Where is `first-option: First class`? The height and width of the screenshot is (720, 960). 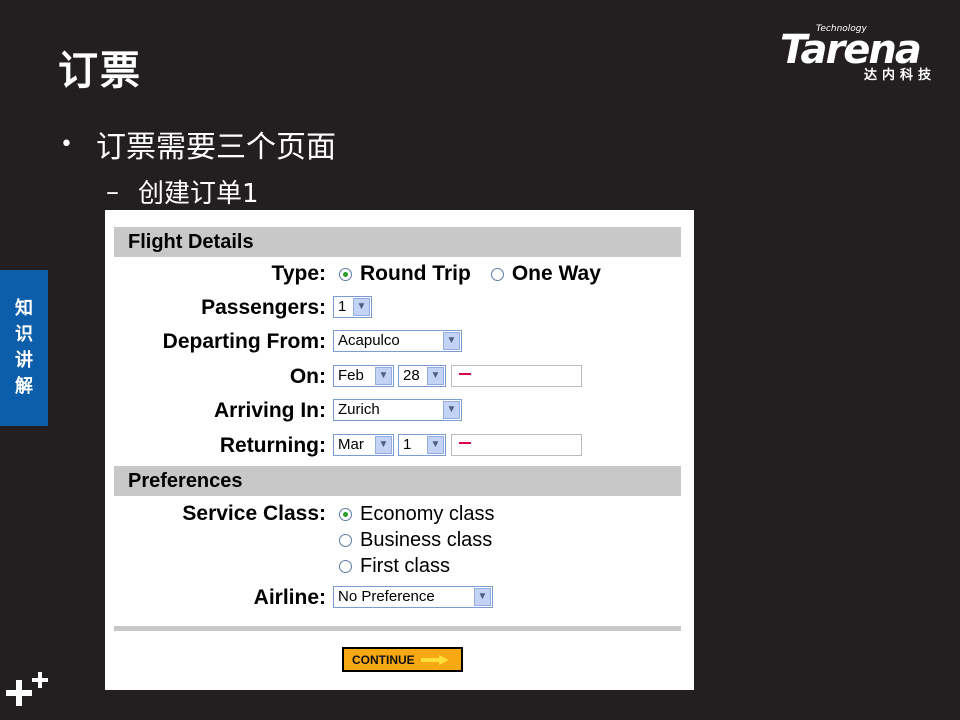 first-option: First class is located at coordinates (391, 566).